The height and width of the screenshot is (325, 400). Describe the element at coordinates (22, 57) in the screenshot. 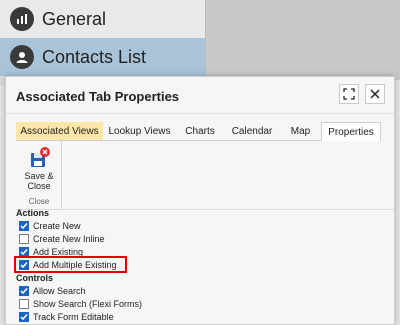

I see `person-icon` at that location.